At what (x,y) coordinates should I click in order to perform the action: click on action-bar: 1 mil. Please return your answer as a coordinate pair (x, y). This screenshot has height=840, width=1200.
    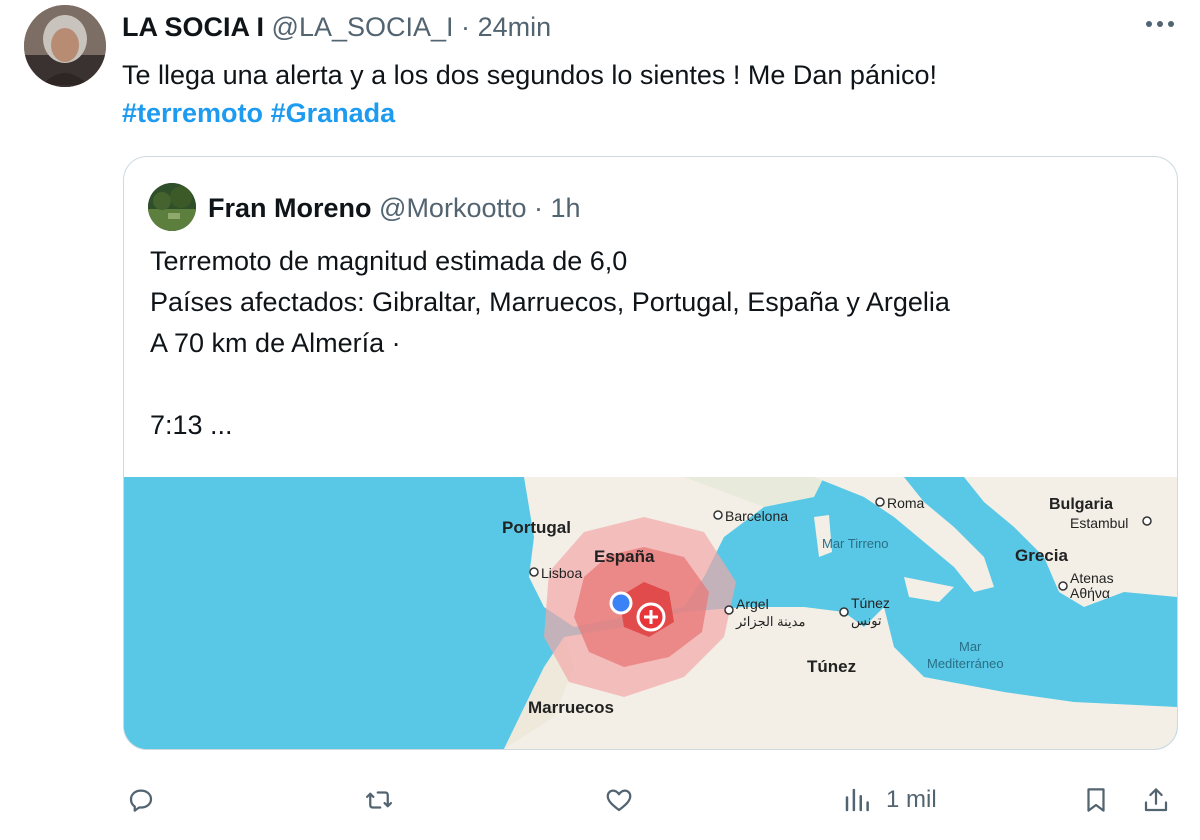
    Looking at the image, I should click on (600, 798).